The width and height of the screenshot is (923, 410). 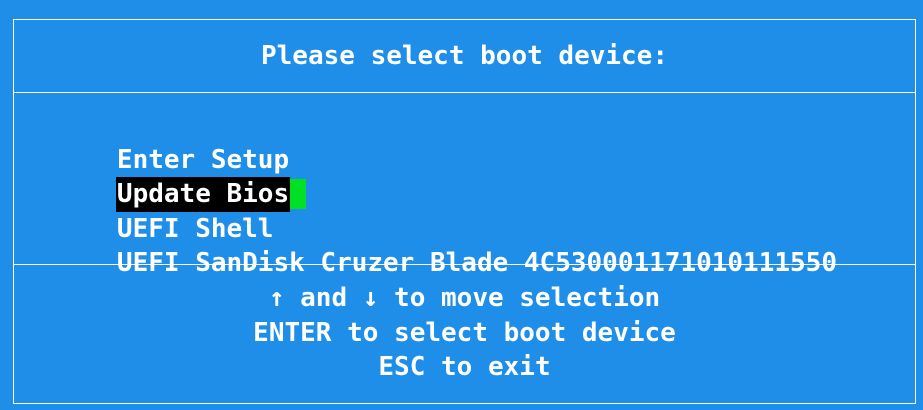 What do you see at coordinates (464, 264) in the screenshot?
I see `bottom-divider` at bounding box center [464, 264].